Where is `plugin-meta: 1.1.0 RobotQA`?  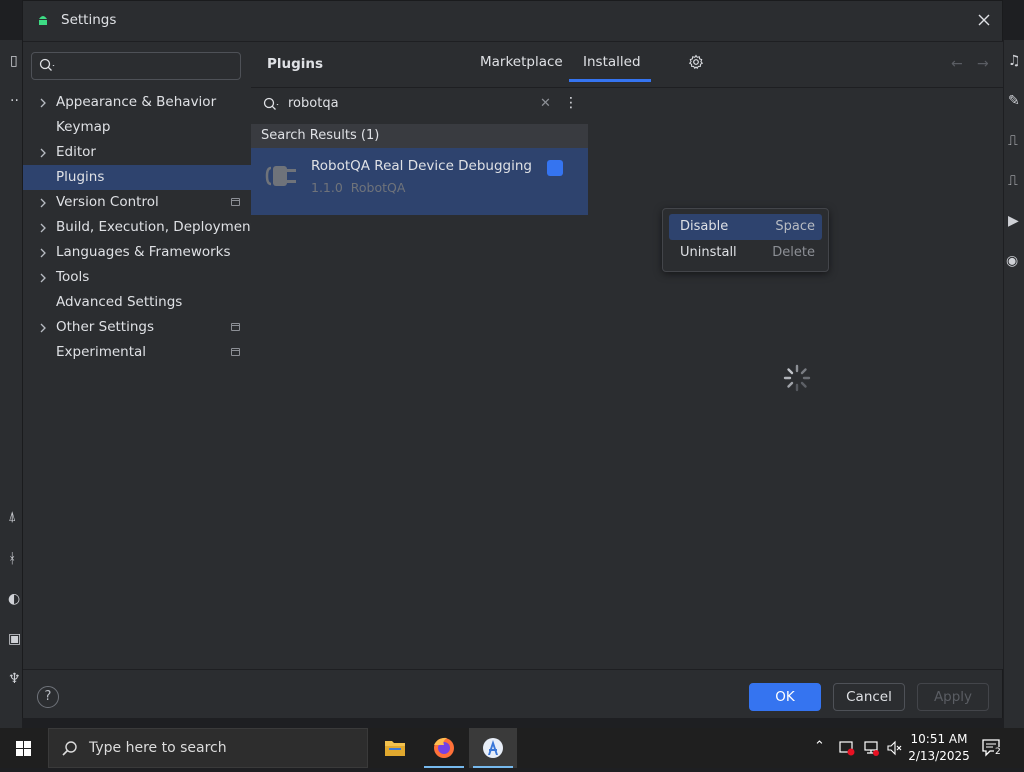
plugin-meta: 1.1.0 RobotQA is located at coordinates (358, 187).